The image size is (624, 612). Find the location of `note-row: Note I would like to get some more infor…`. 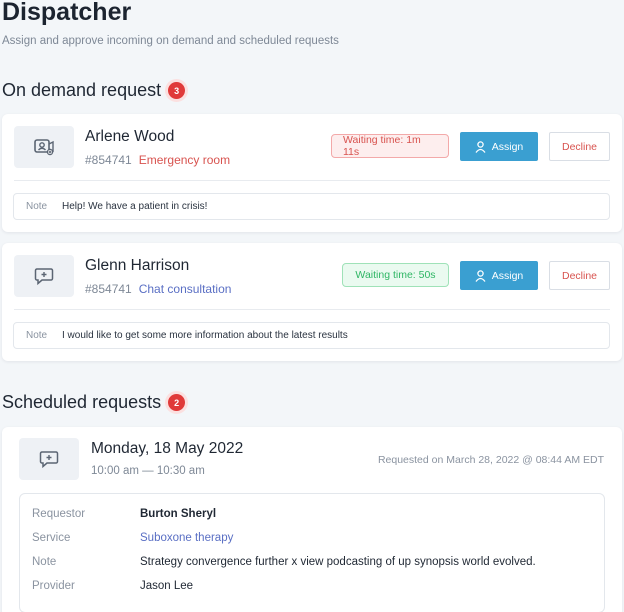

note-row: Note I would like to get some more infor… is located at coordinates (311, 335).